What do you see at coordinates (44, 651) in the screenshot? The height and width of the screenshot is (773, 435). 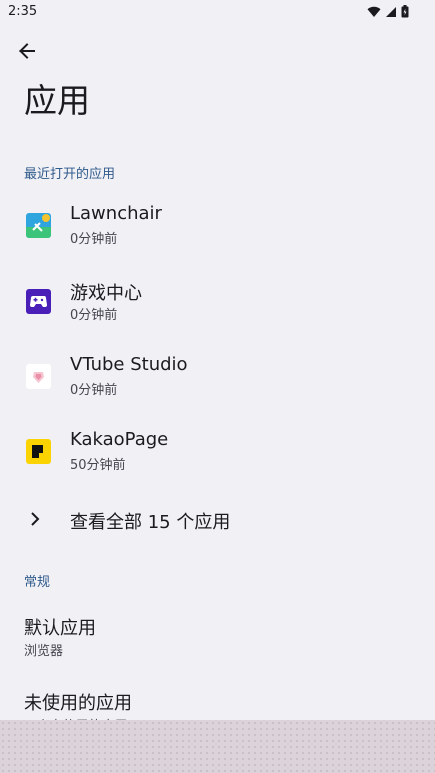 I see `default-apps-summary: 浏览器` at bounding box center [44, 651].